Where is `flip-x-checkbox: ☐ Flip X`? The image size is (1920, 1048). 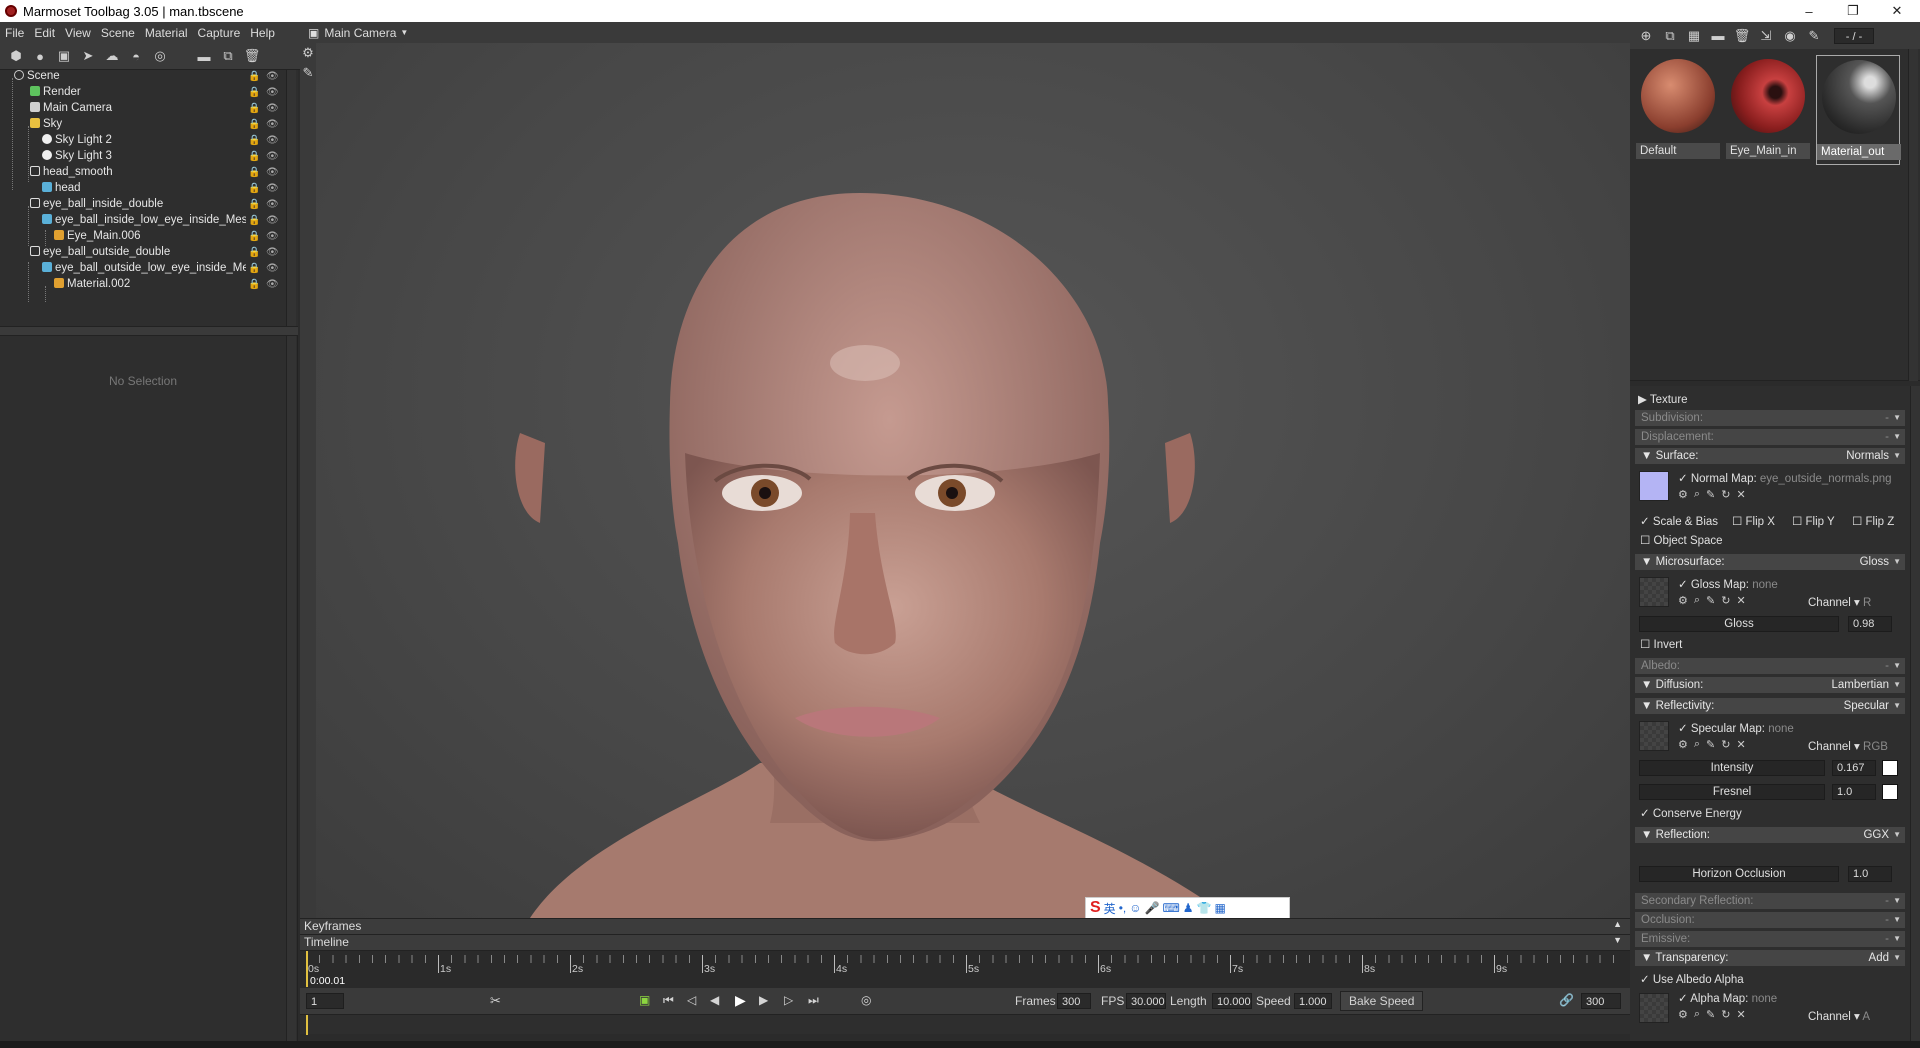
flip-x-checkbox: ☐ Flip X is located at coordinates (1753, 521).